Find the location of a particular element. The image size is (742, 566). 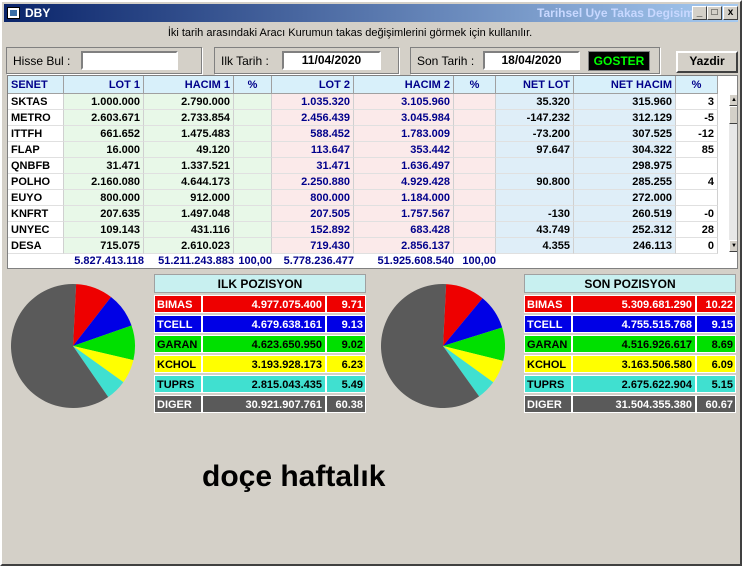

table-cell: 1.475.483 is located at coordinates (189, 134).